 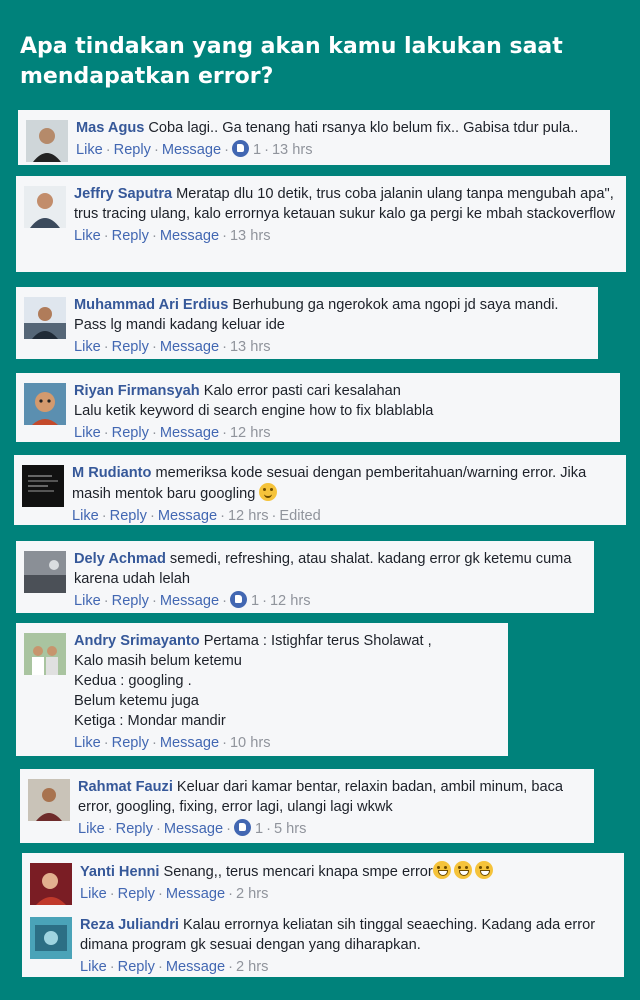 What do you see at coordinates (123, 194) in the screenshot?
I see `author-name: Jeffry Saputra` at bounding box center [123, 194].